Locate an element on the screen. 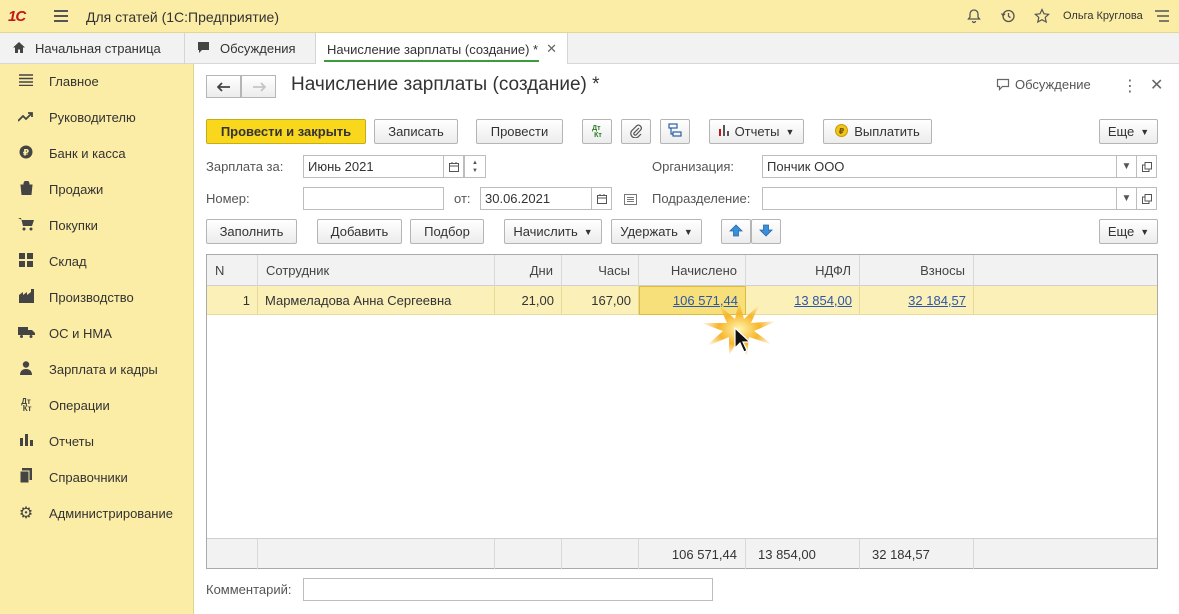 The height and width of the screenshot is (614, 1179). division-label: Подразделение: is located at coordinates (701, 198).